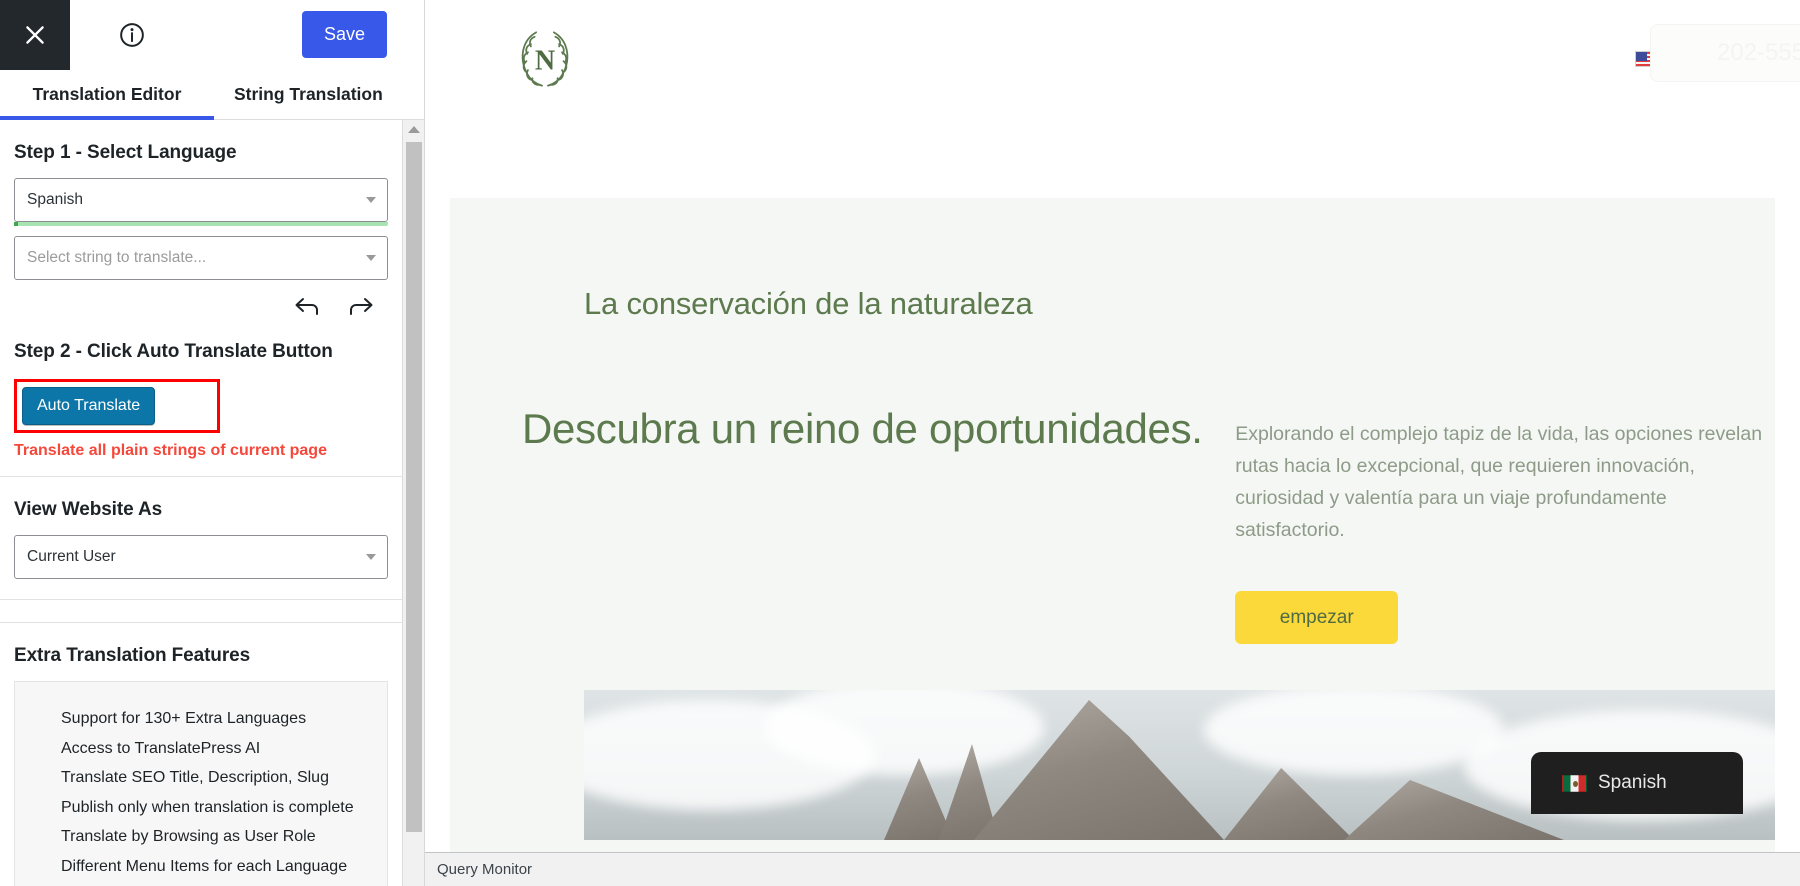  Describe the element at coordinates (1289, 804) in the screenshot. I see `mountain-peak` at that location.